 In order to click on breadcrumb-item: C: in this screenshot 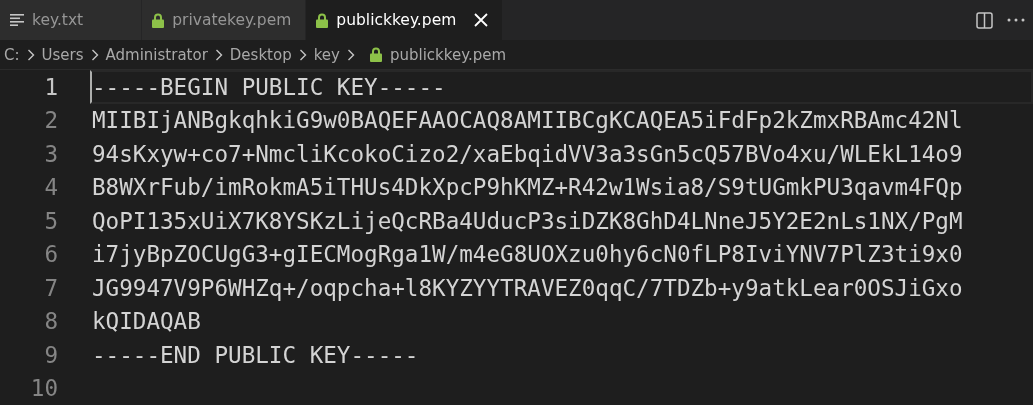, I will do `click(12, 54)`.